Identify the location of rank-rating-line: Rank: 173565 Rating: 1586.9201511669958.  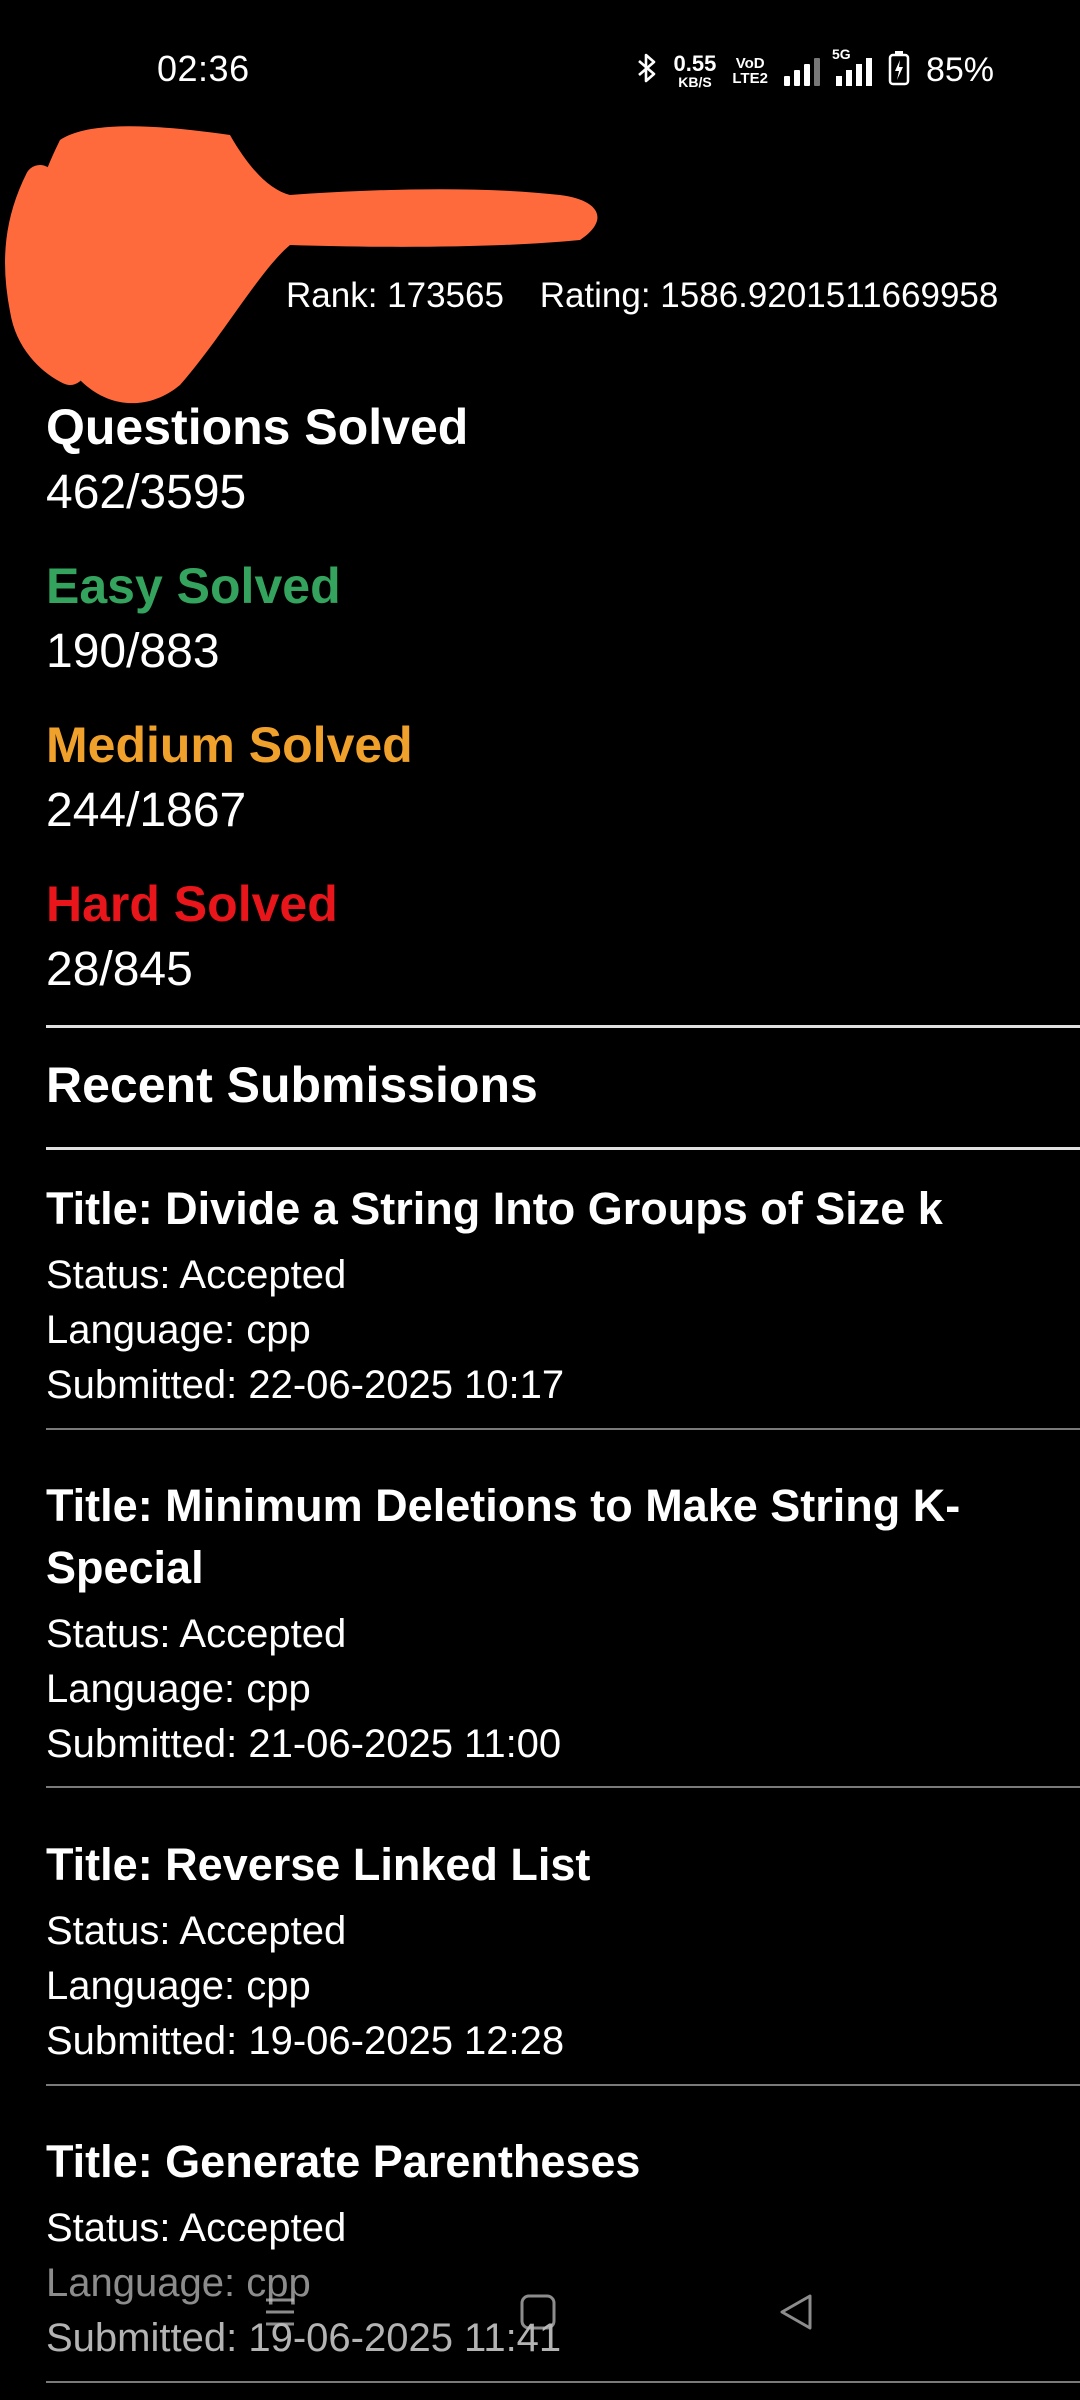
(642, 296).